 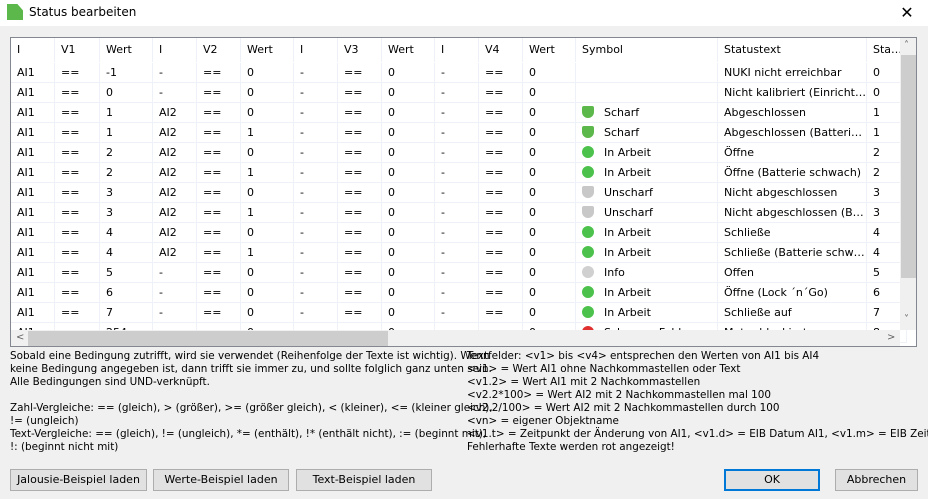 What do you see at coordinates (77, 50) in the screenshot?
I see `column-header-v1: V1` at bounding box center [77, 50].